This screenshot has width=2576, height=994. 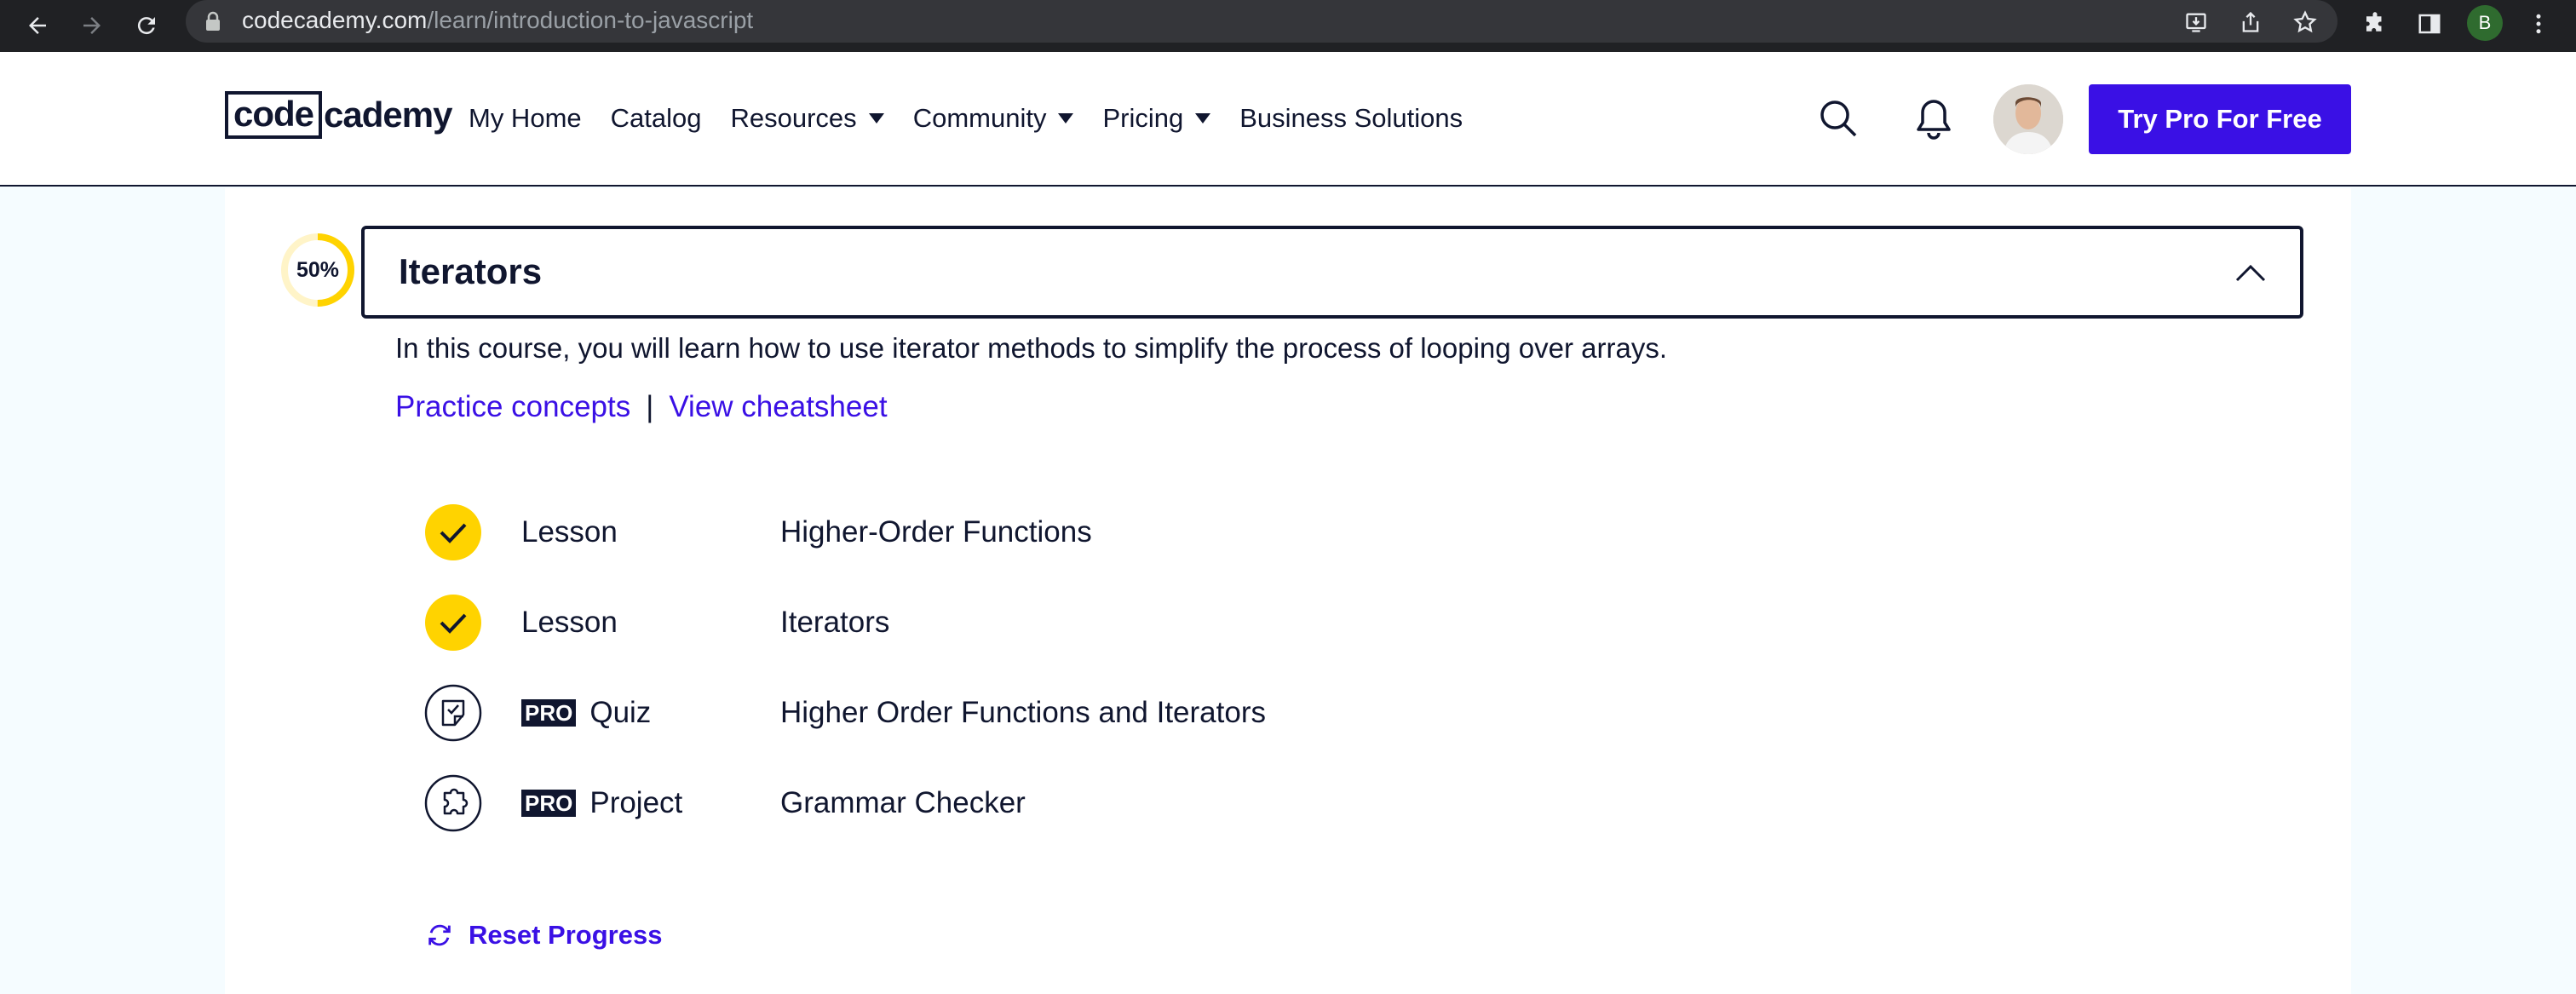 I want to click on item-type: PRO Quiz, so click(x=586, y=713).